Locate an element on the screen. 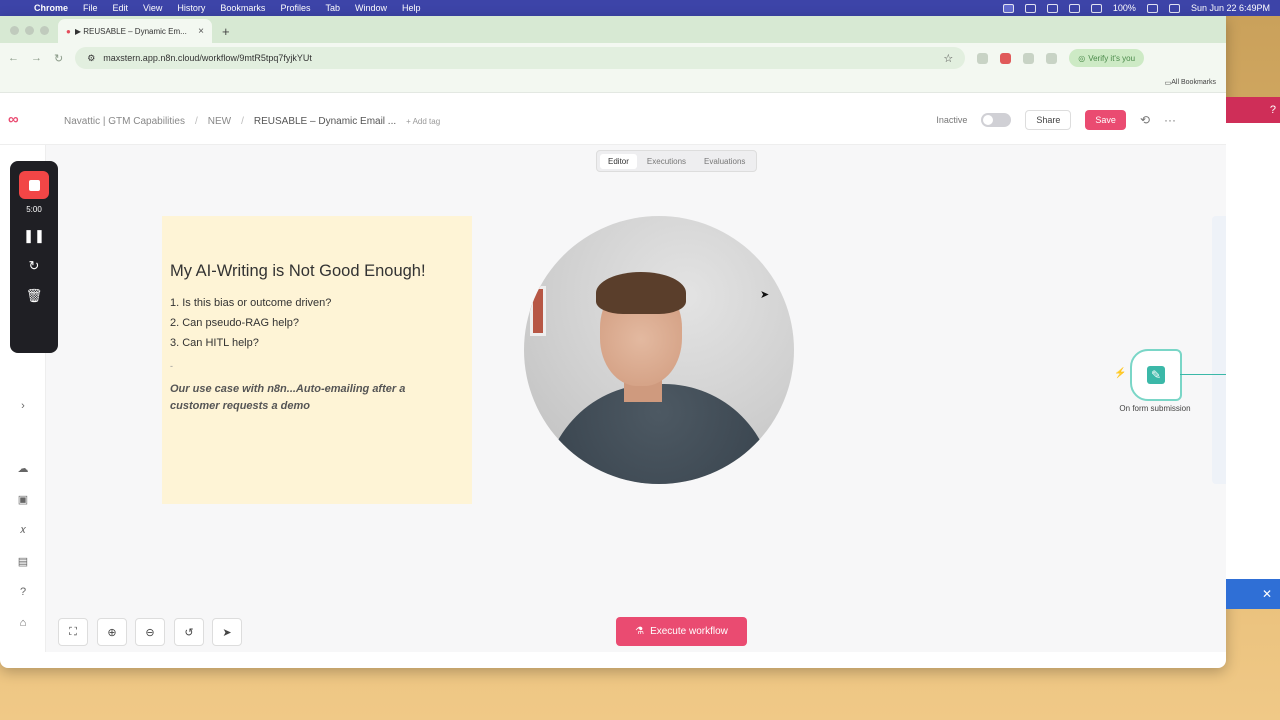 Image resolution: width=1280 pixels, height=720 pixels. menu-file: File is located at coordinates (90, 8).